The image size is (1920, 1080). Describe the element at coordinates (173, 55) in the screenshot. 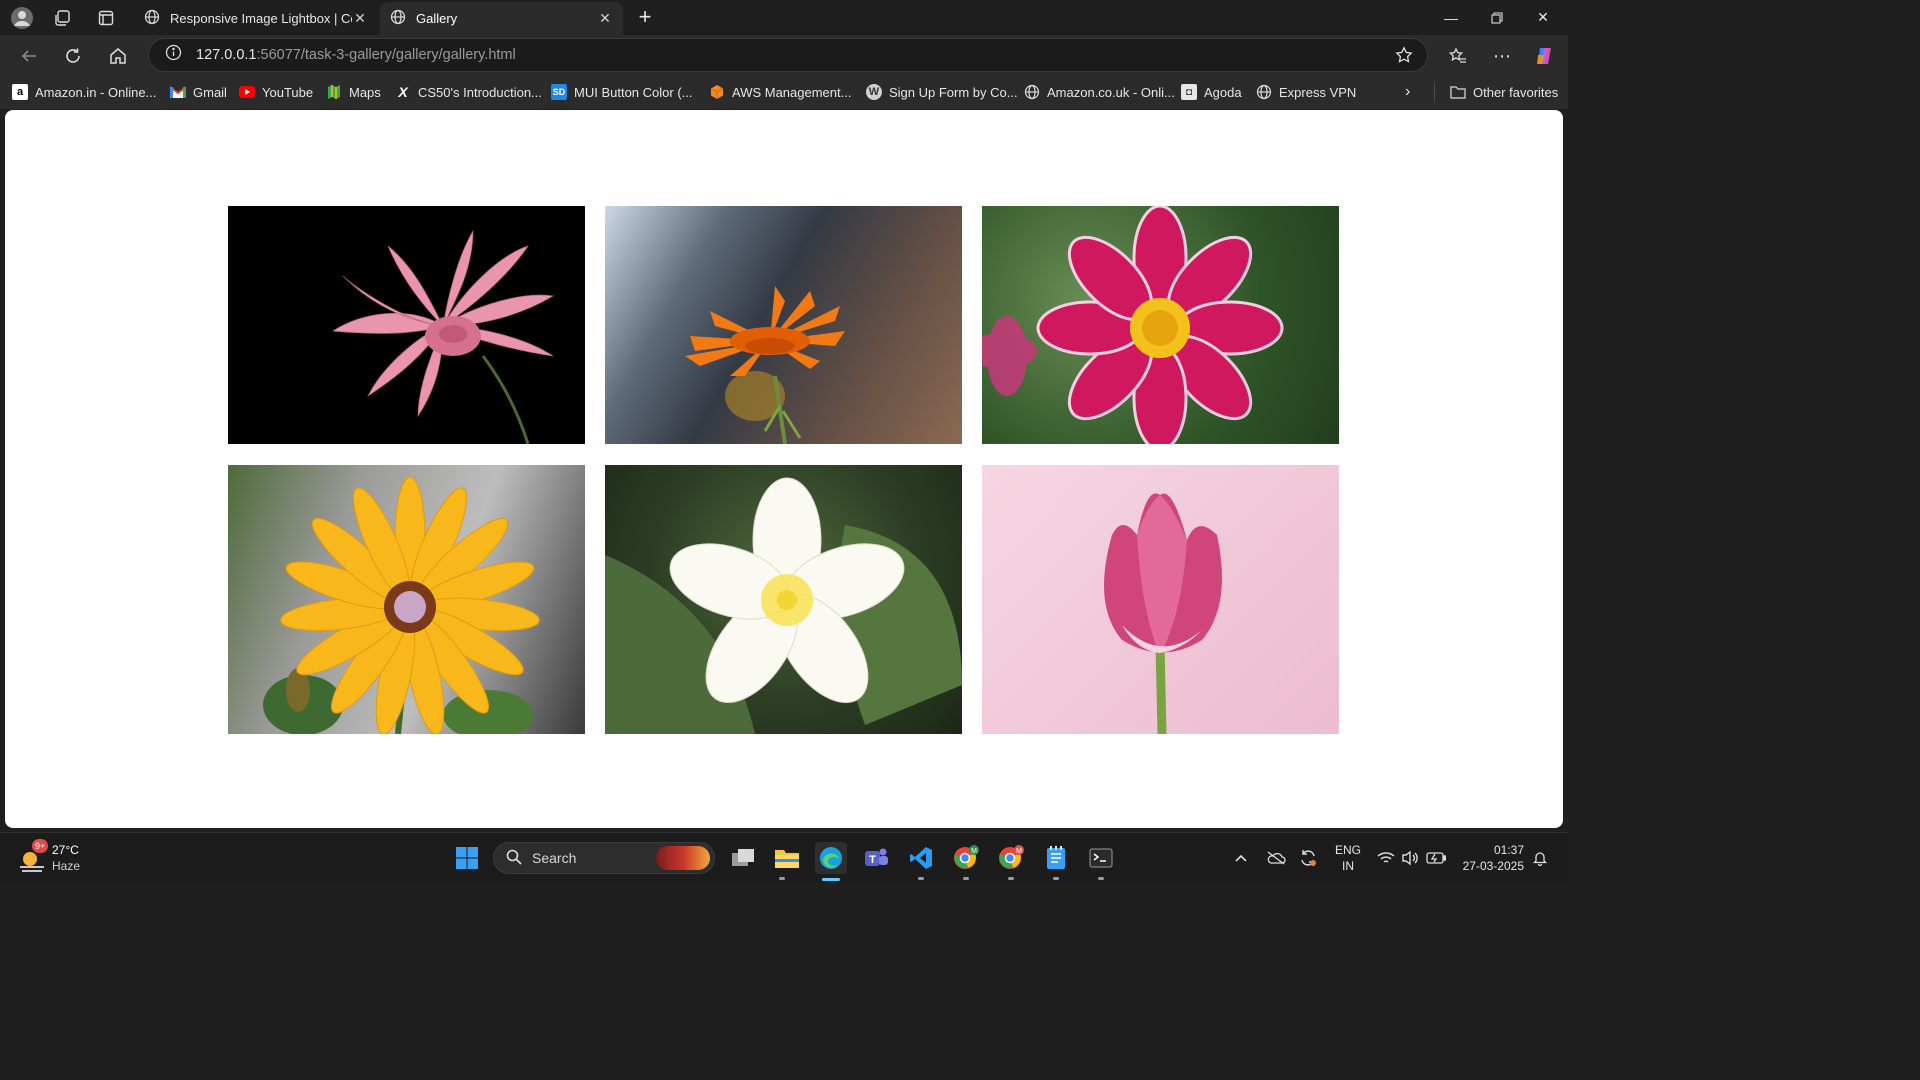

I see `site-info-icon` at that location.